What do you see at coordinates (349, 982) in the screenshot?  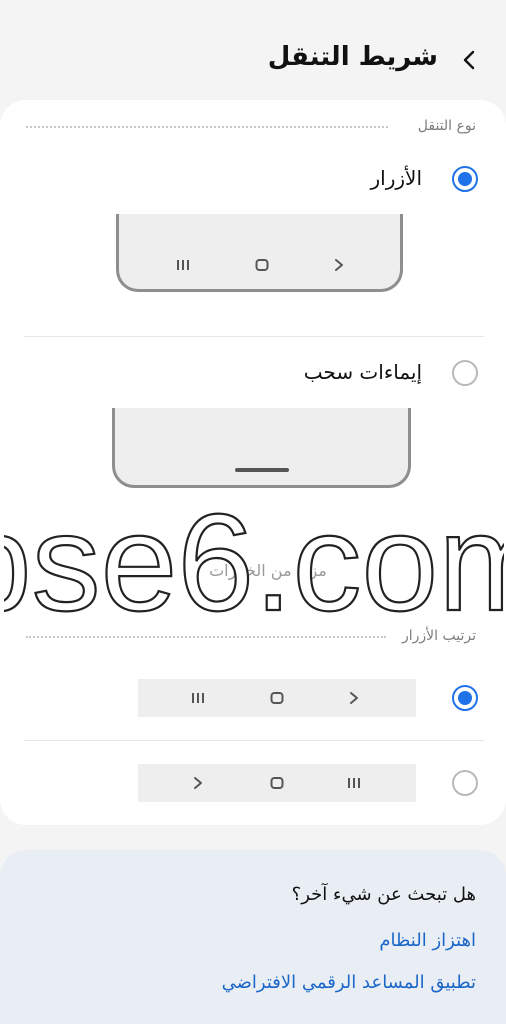 I see `link-default-assistant-app: تطبيق المساعد الرقمي الافتراضي` at bounding box center [349, 982].